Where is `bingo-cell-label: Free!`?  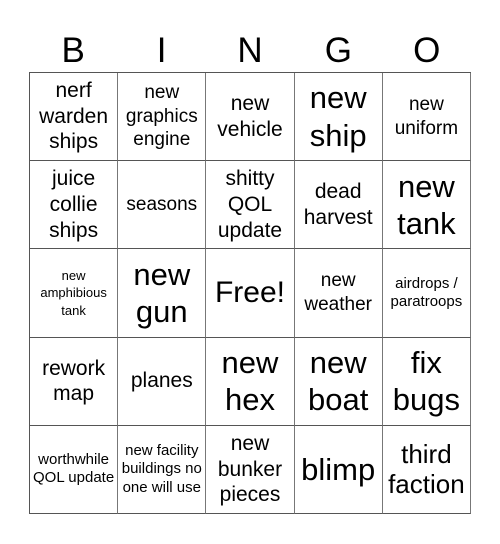 bingo-cell-label: Free! is located at coordinates (249, 292).